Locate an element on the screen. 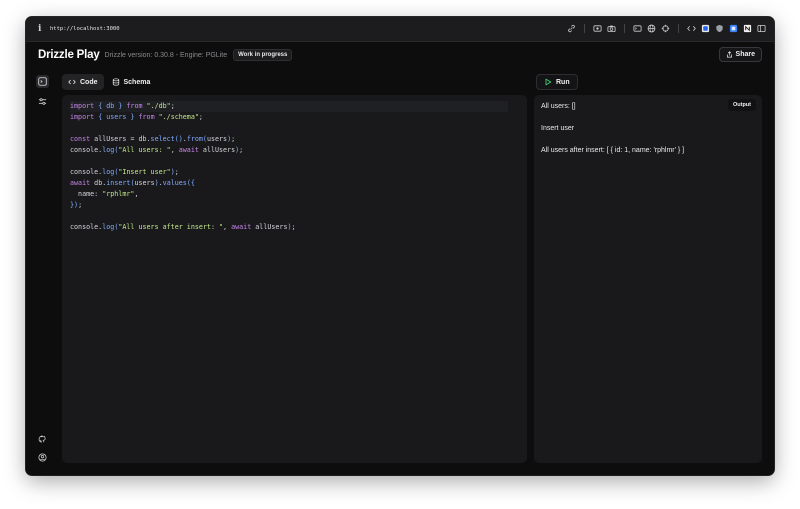  code-token: "Insert user" is located at coordinates (144, 172).